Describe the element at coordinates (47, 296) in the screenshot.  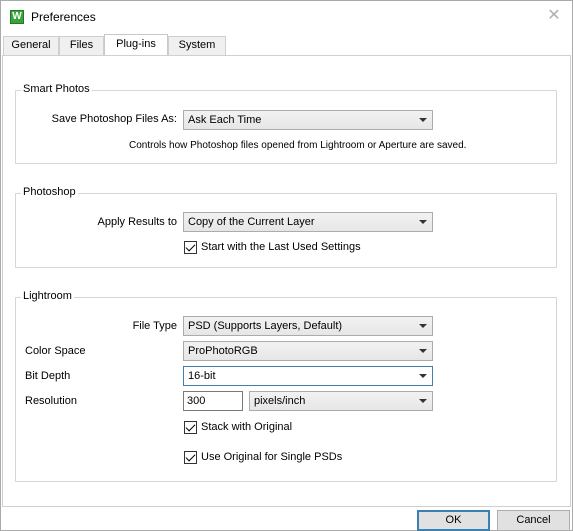
I see `group-title-lightroom: Lightroom` at that location.